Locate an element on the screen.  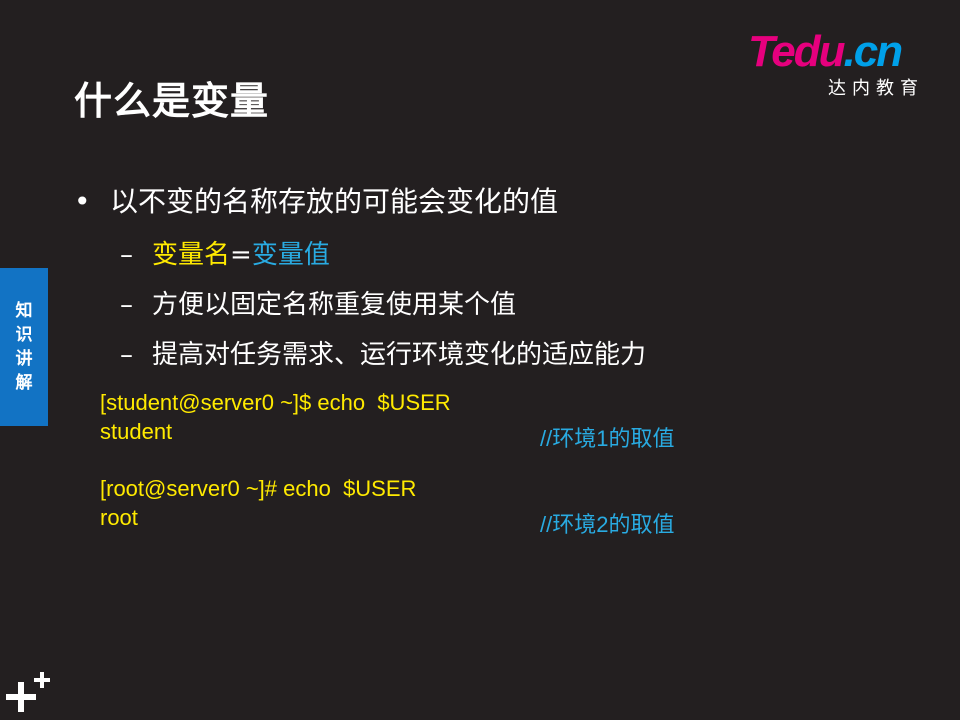
tedu-logo: Tedu.cn 达内教育 is located at coordinates (843, 63).